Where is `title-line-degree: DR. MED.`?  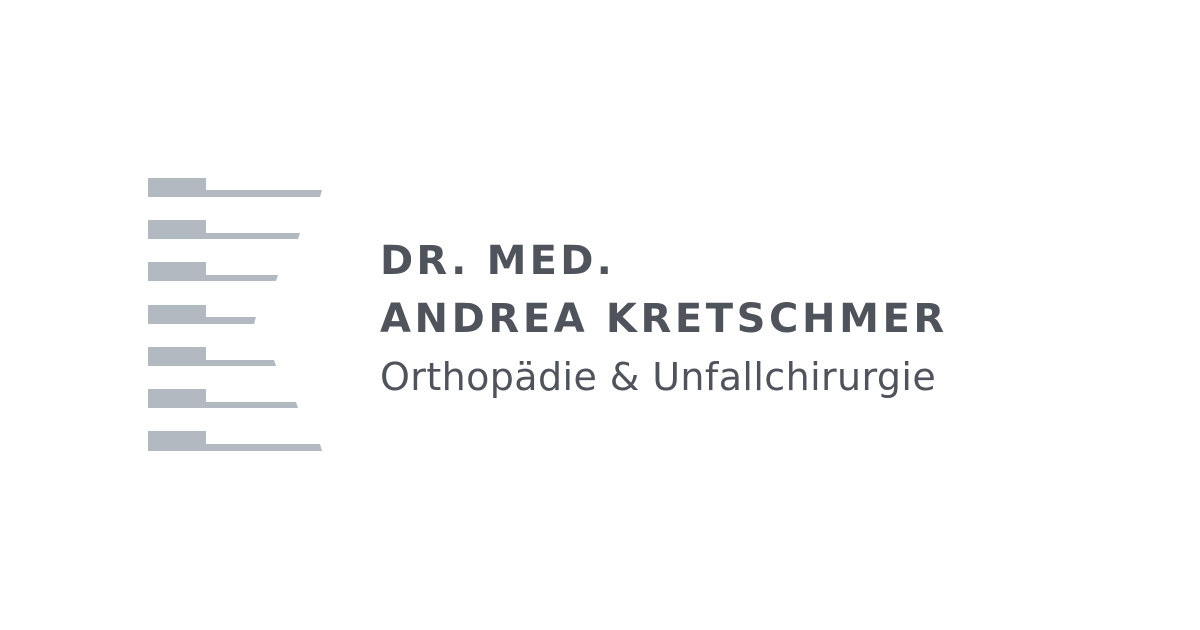
title-line-degree: DR. MED. is located at coordinates (497, 261).